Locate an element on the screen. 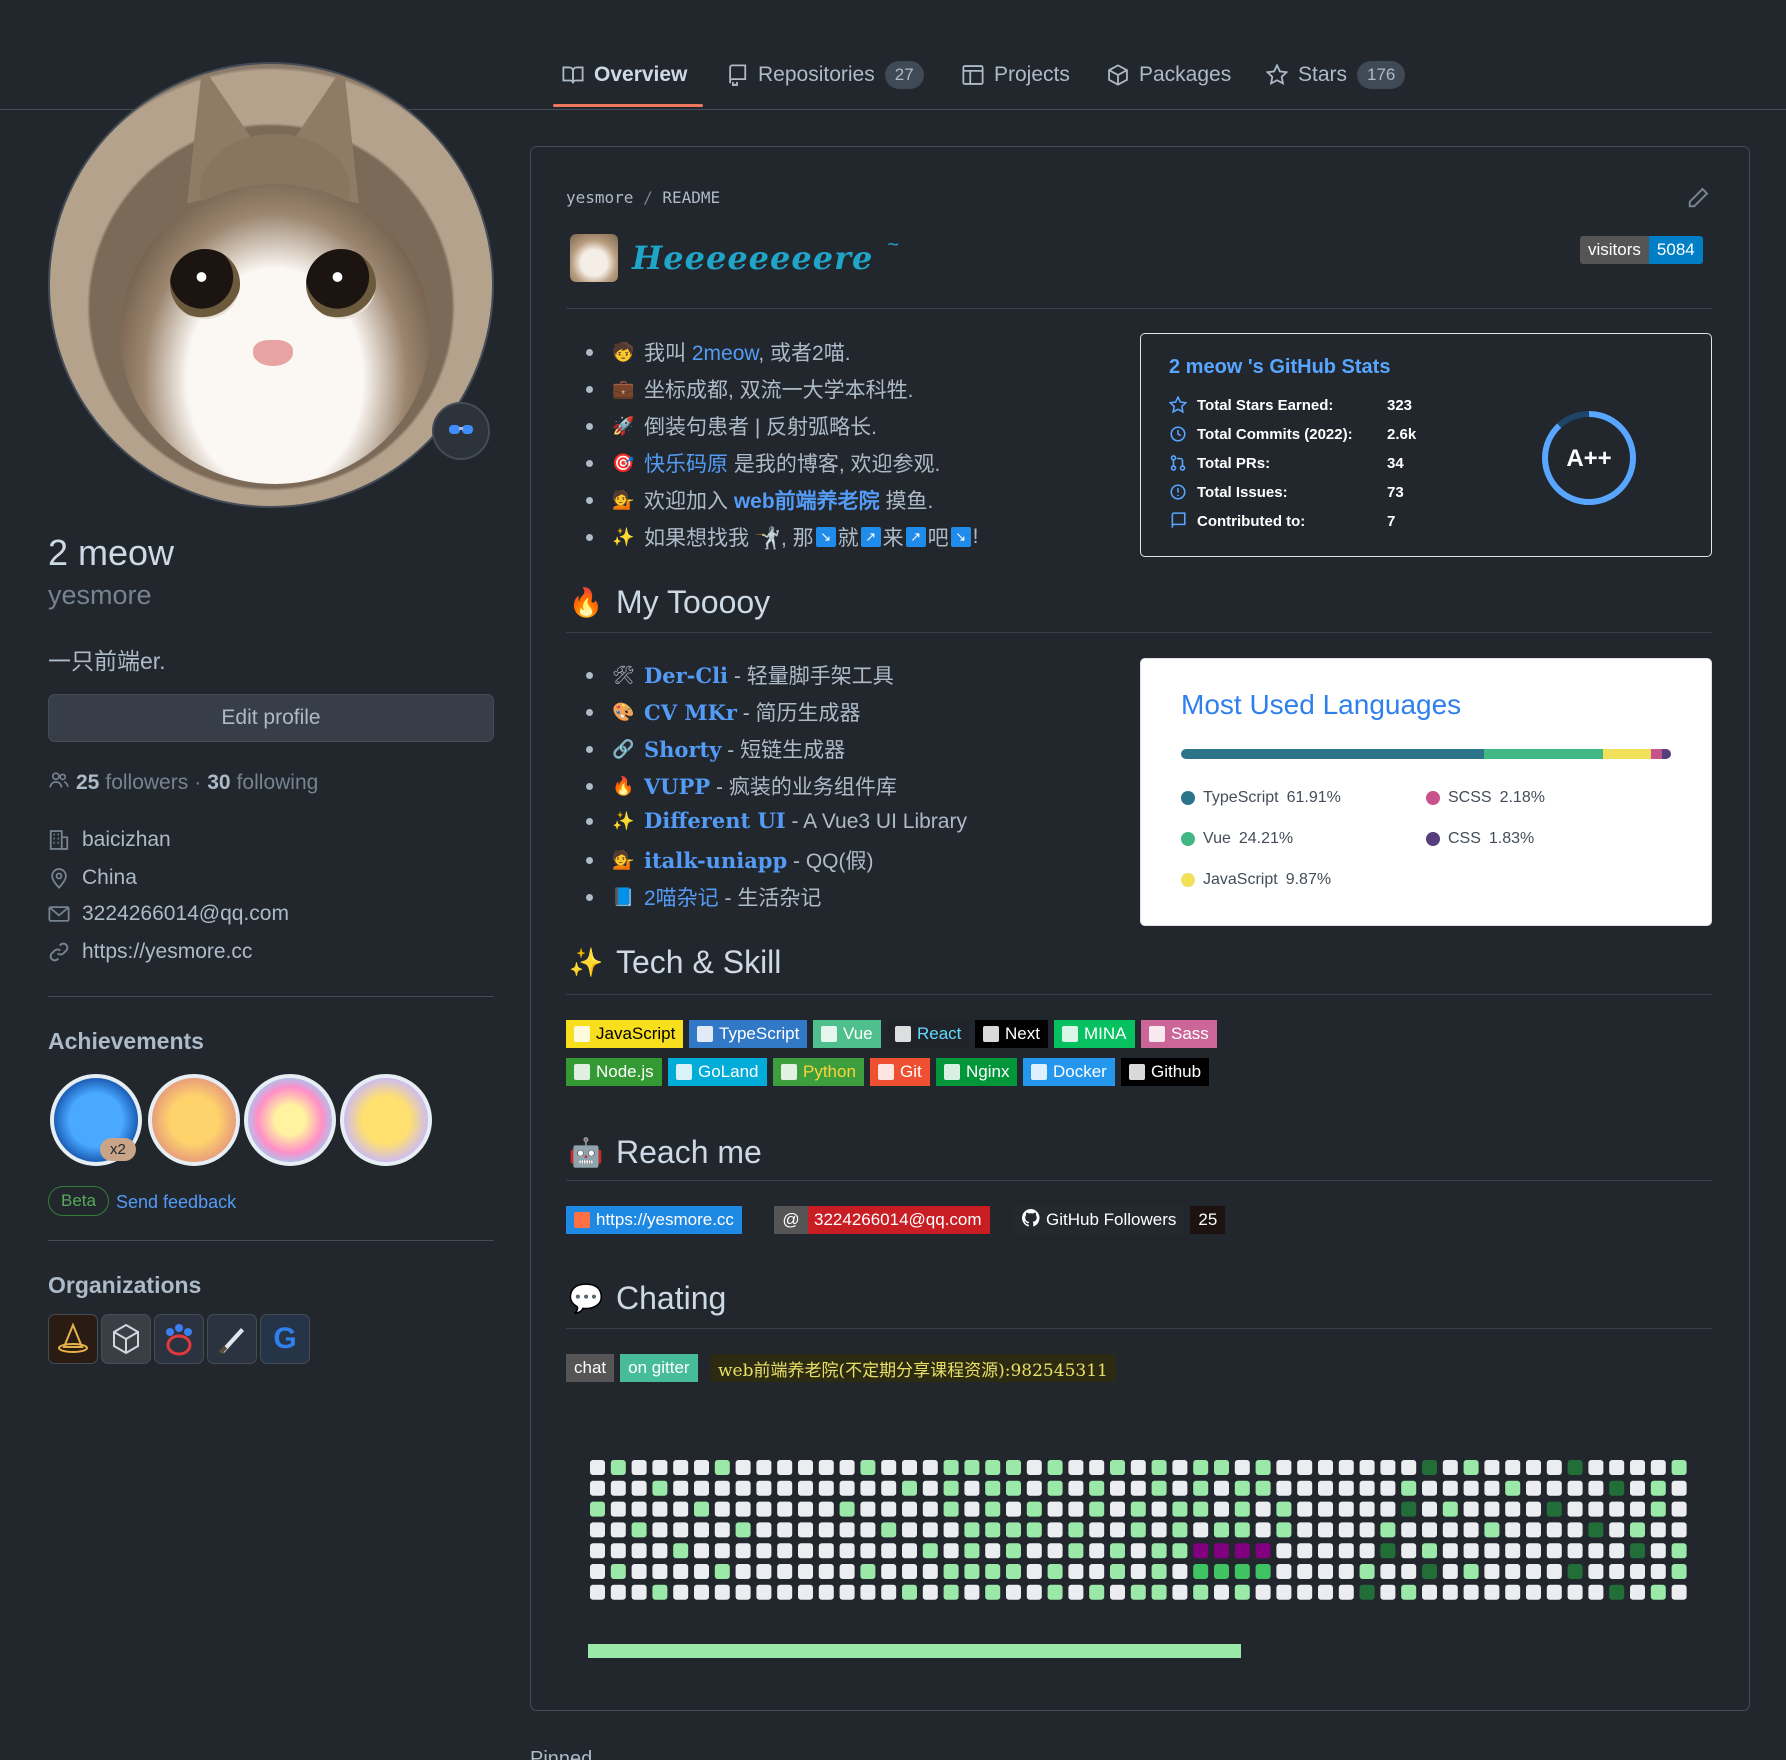 The height and width of the screenshot is (1760, 1786). skill-badge: Next is located at coordinates (1011, 1034).